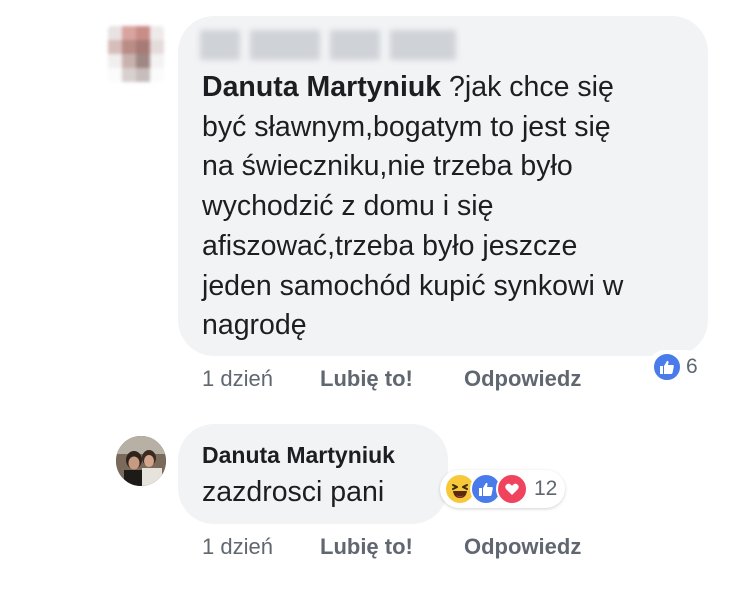 The width and height of the screenshot is (750, 590). I want to click on reaction-summary: 12, so click(503, 489).